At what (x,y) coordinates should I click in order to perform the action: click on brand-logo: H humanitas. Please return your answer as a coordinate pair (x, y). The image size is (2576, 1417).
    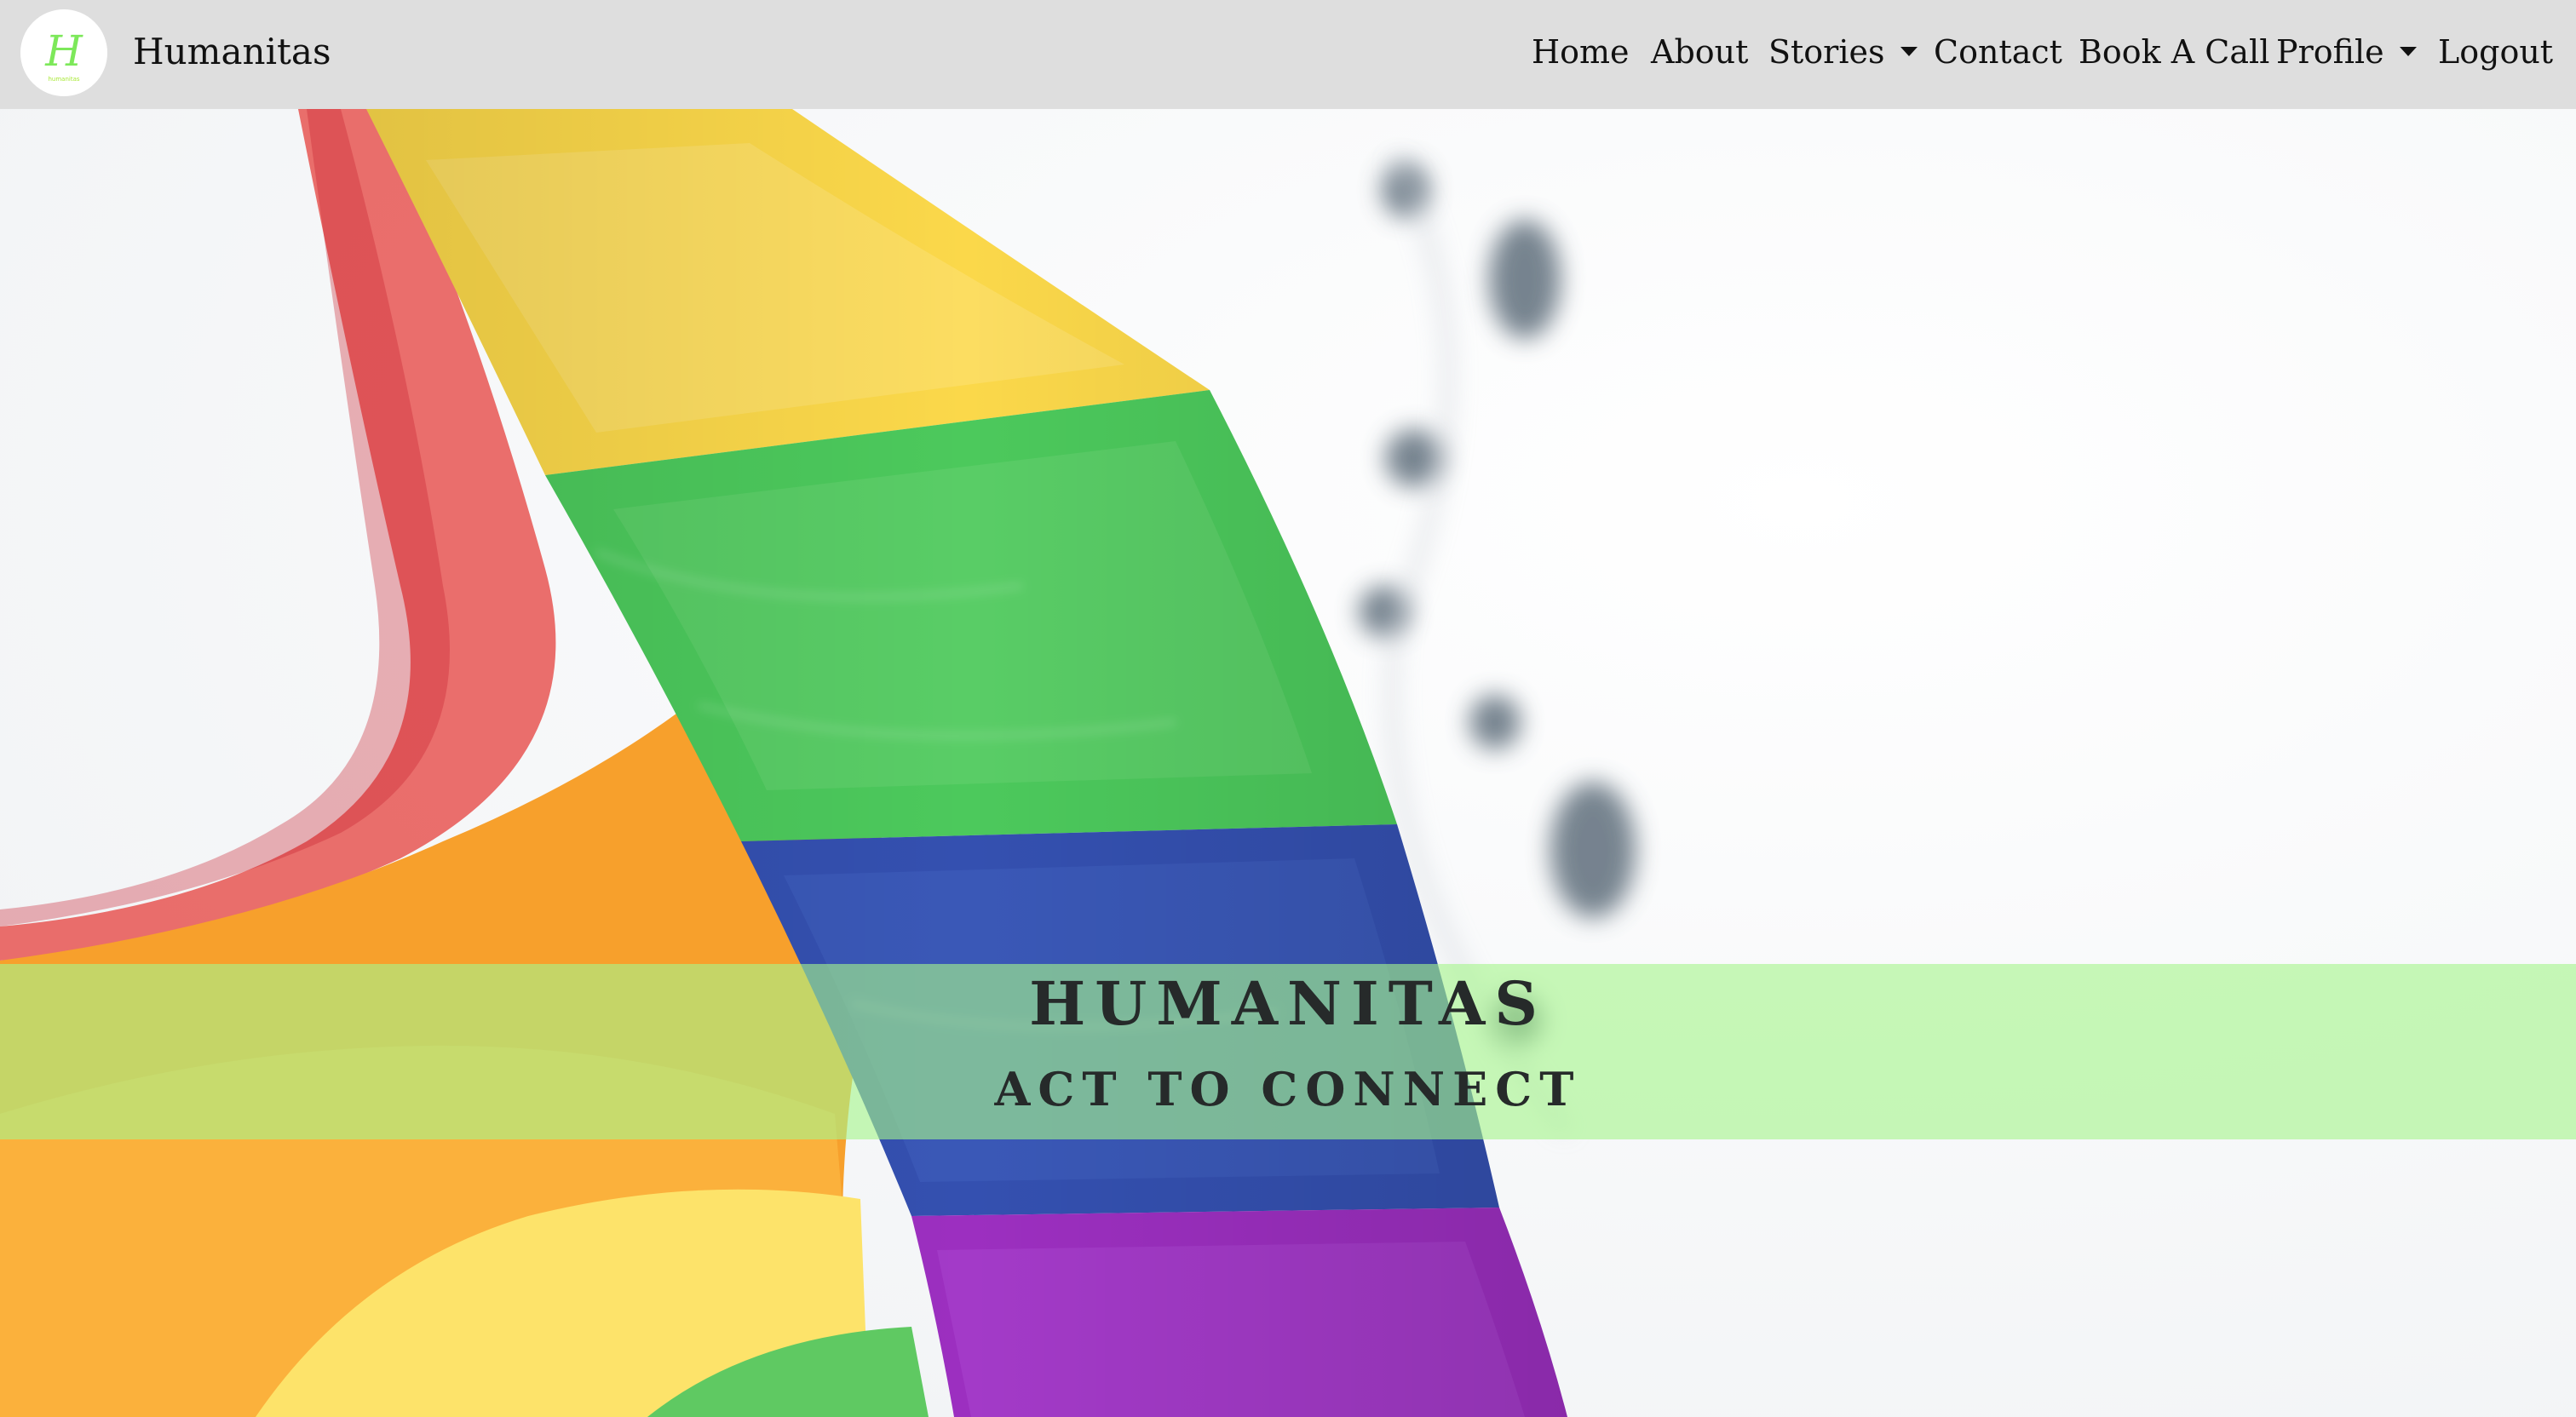
    Looking at the image, I should click on (64, 52).